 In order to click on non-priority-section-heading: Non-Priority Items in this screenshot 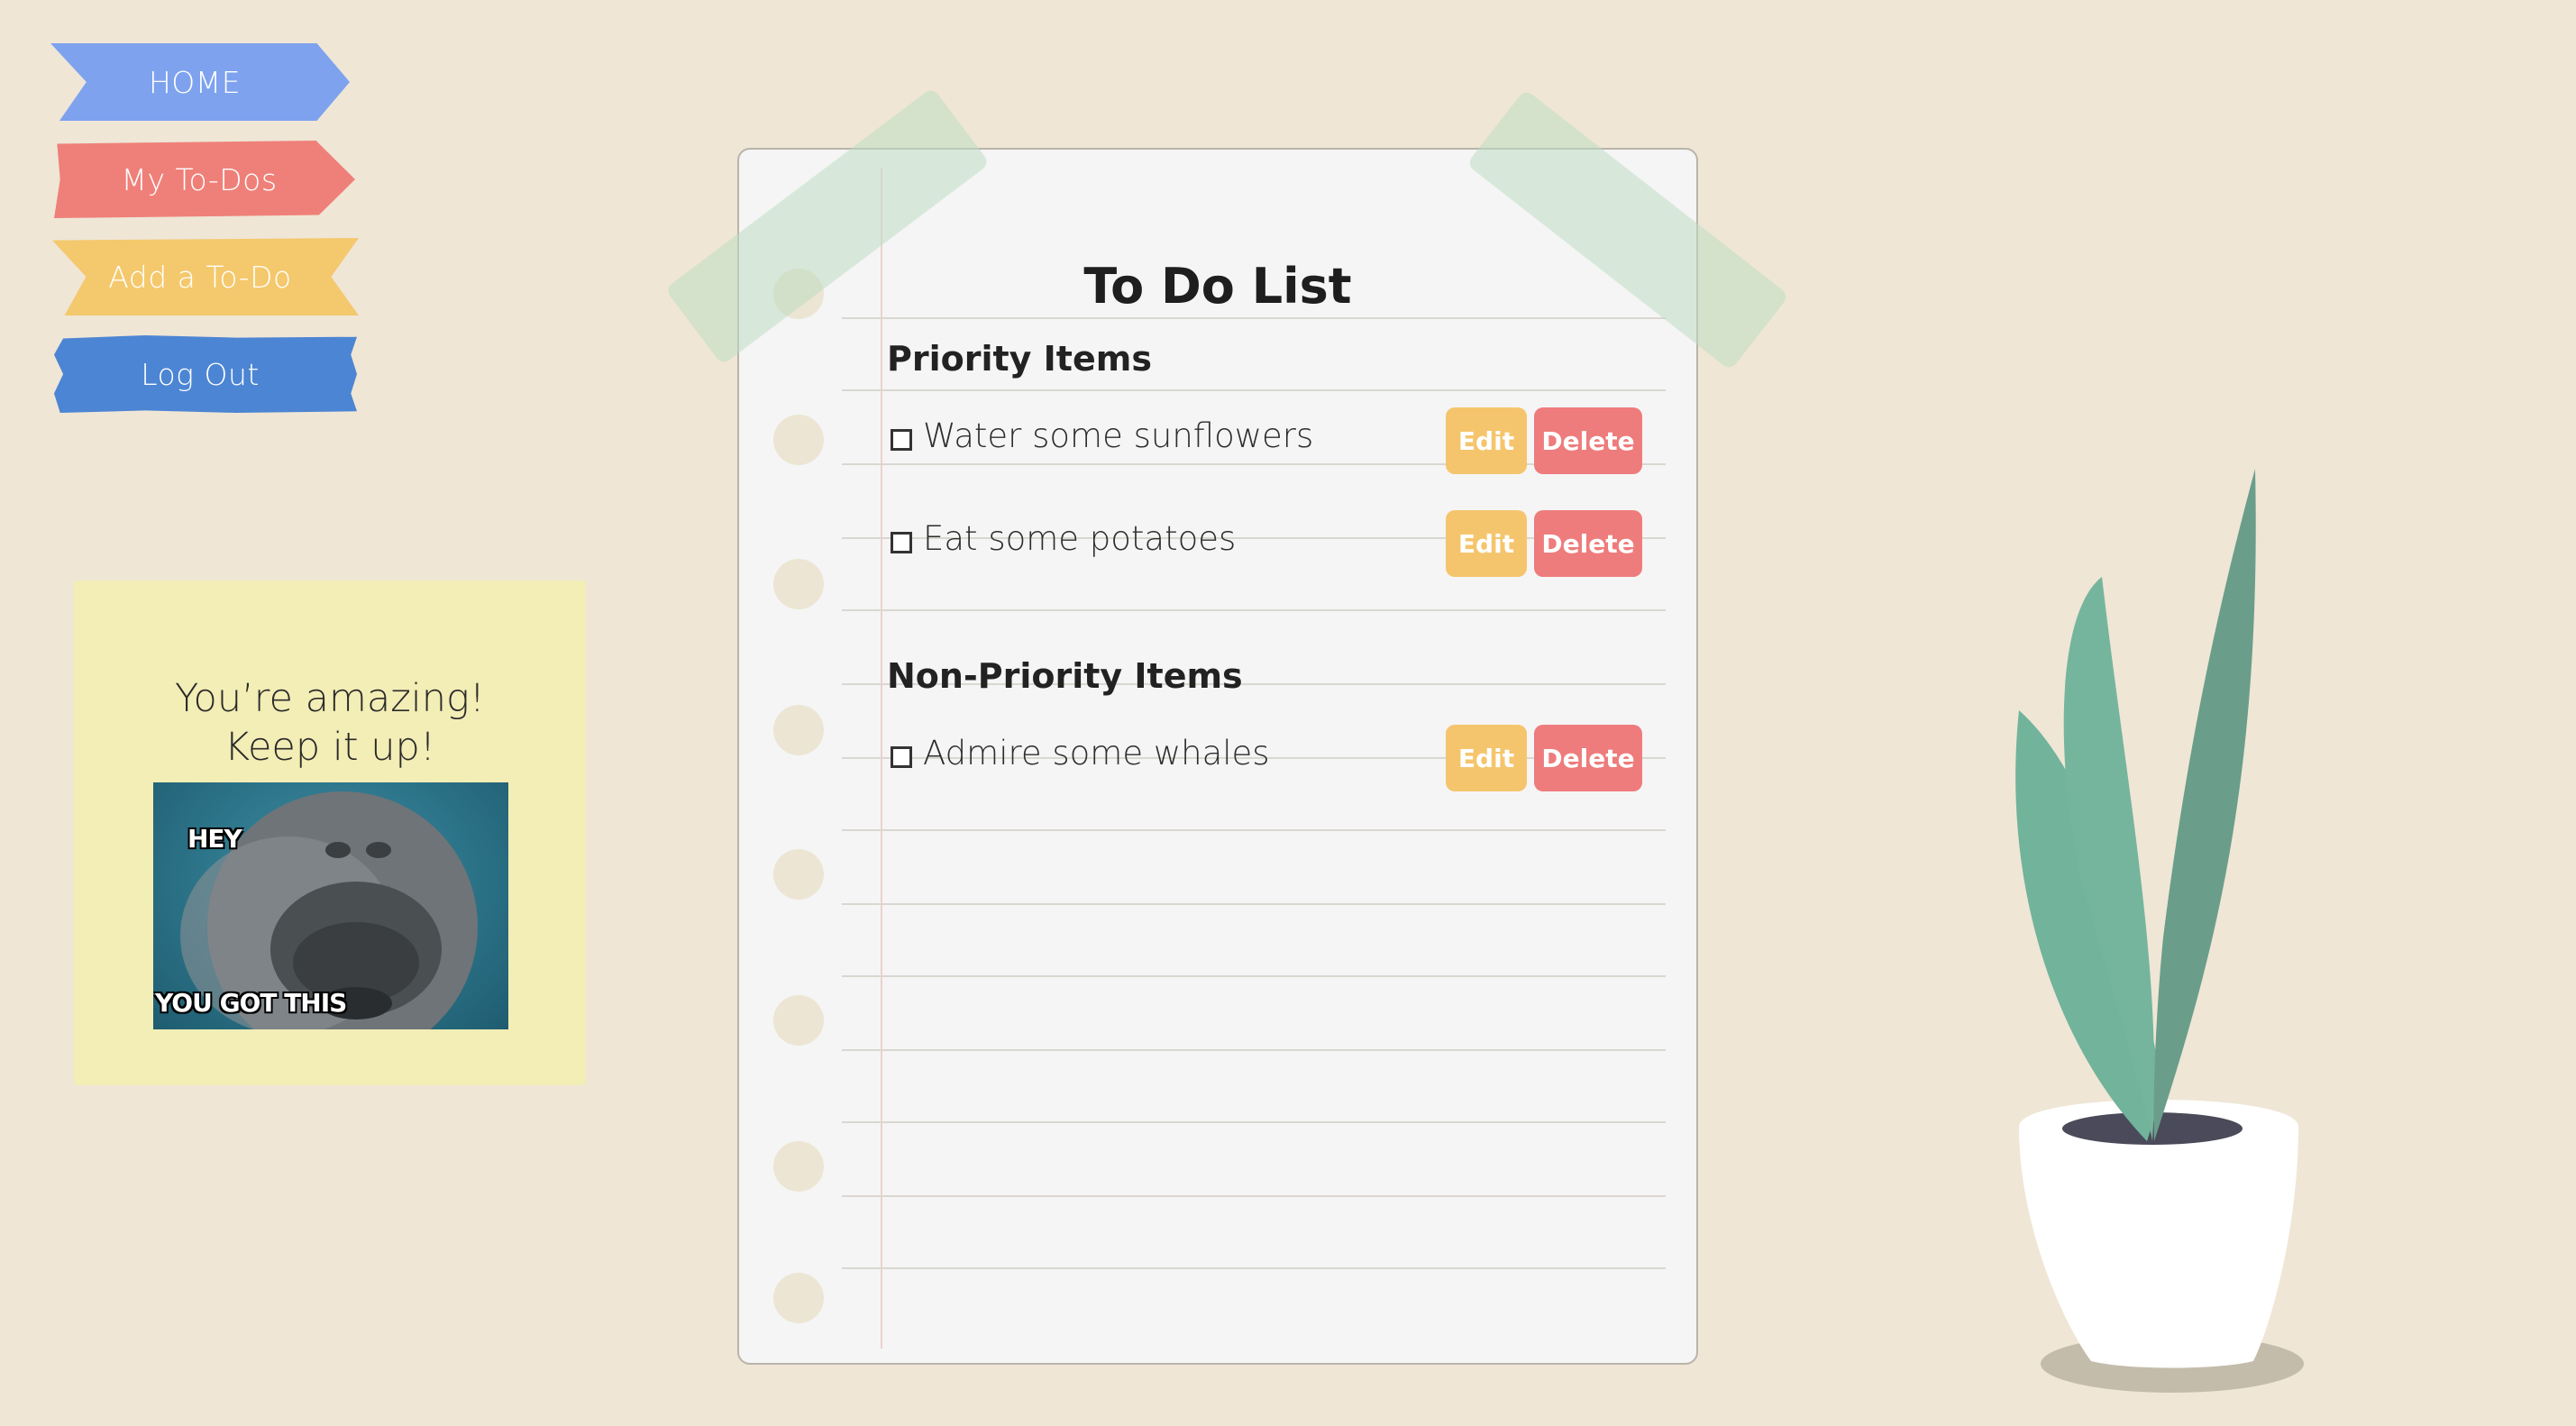, I will do `click(1065, 676)`.